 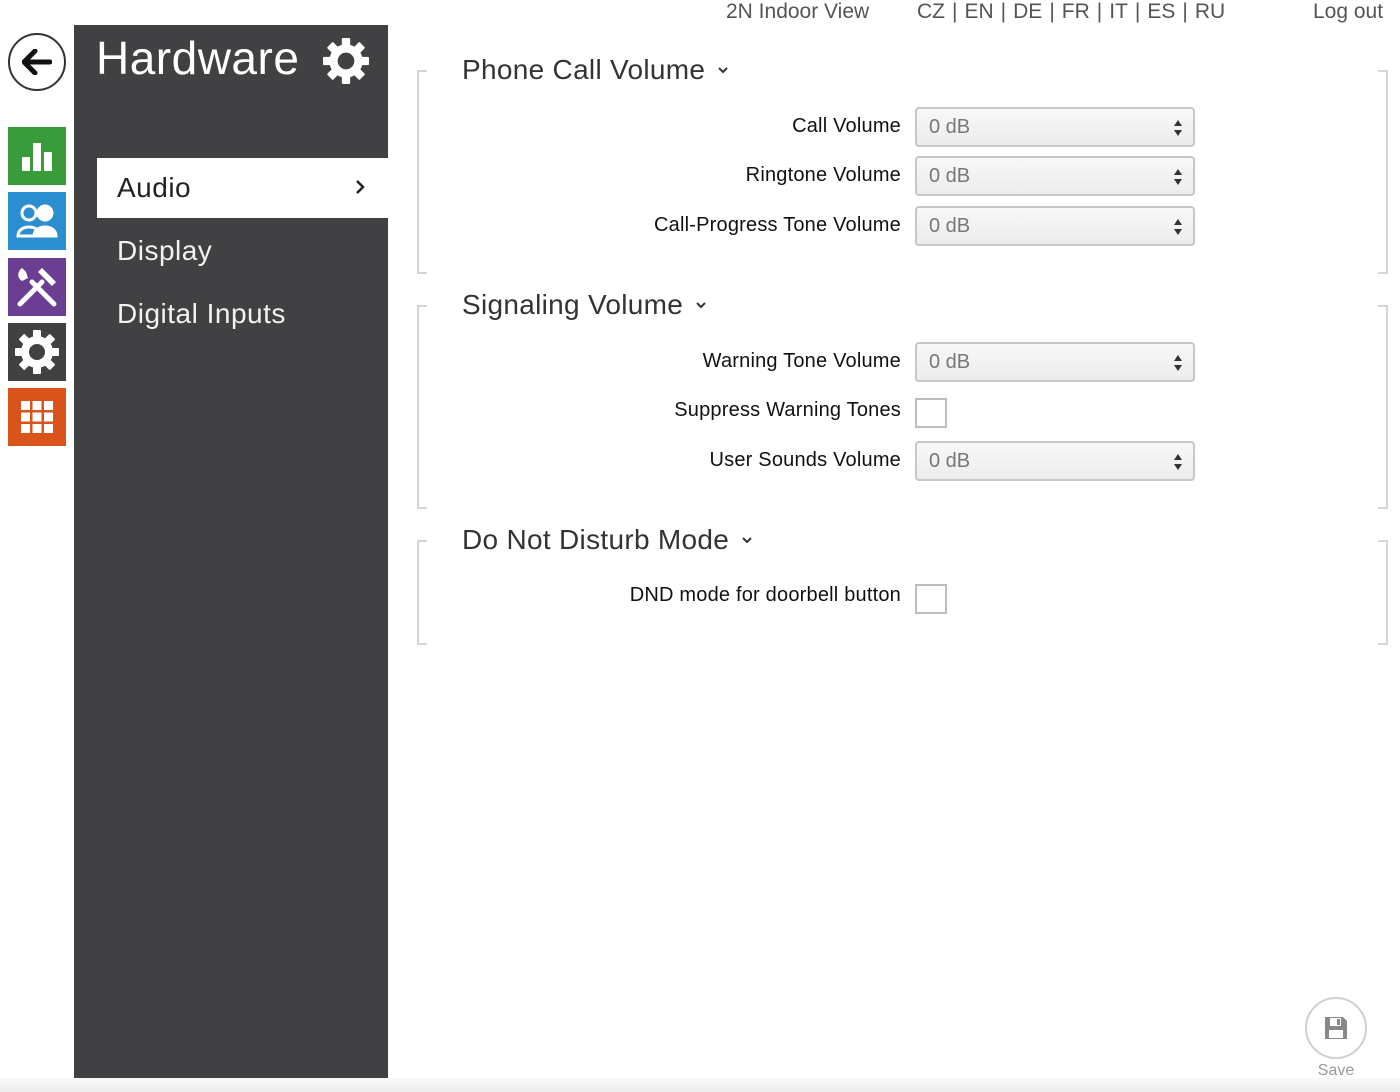 What do you see at coordinates (1348, 12) in the screenshot?
I see `logout-link: Log out` at bounding box center [1348, 12].